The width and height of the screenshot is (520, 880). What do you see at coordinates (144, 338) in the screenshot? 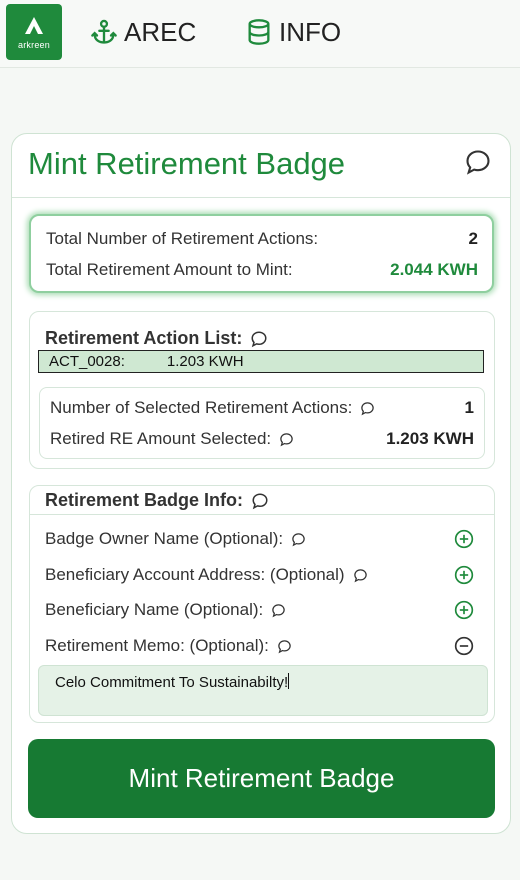
I see `action-list-title-text: Retirement Action List:` at bounding box center [144, 338].